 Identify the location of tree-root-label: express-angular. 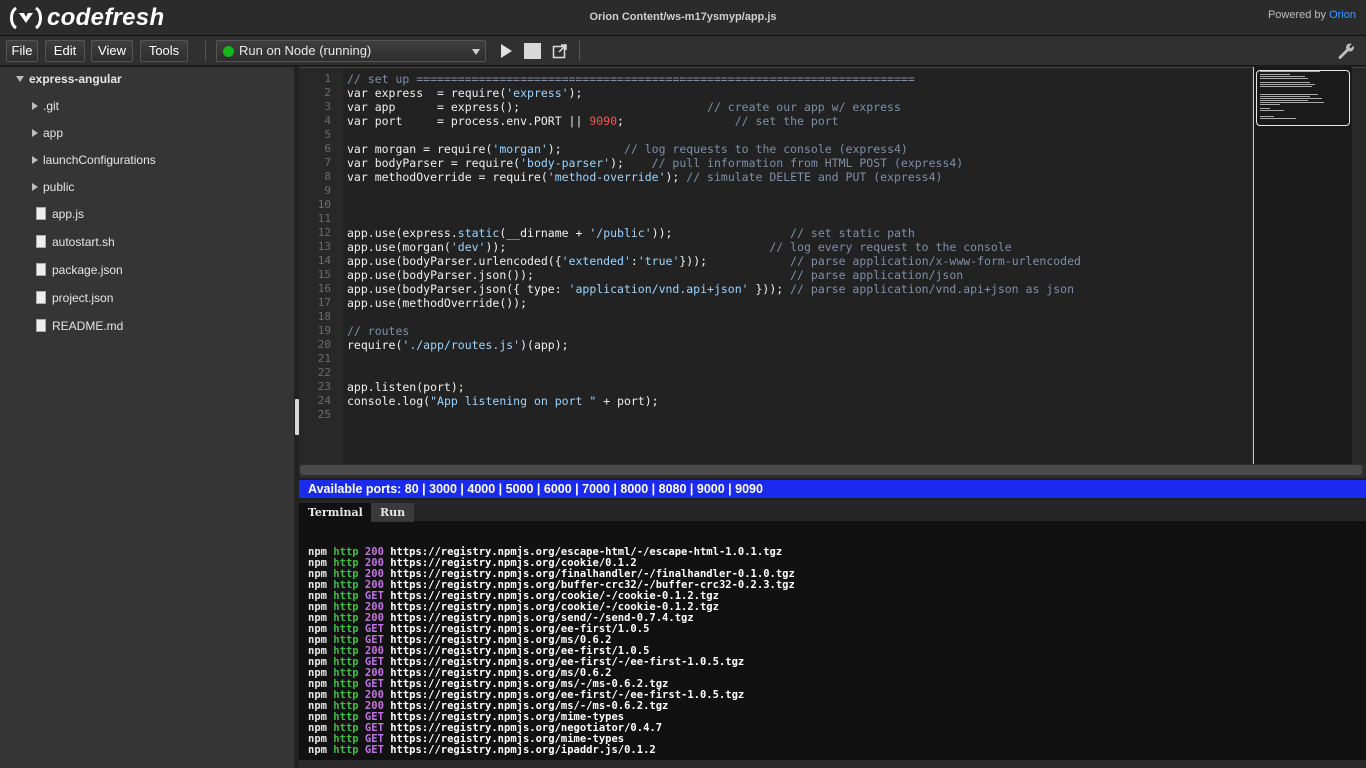
(75, 79).